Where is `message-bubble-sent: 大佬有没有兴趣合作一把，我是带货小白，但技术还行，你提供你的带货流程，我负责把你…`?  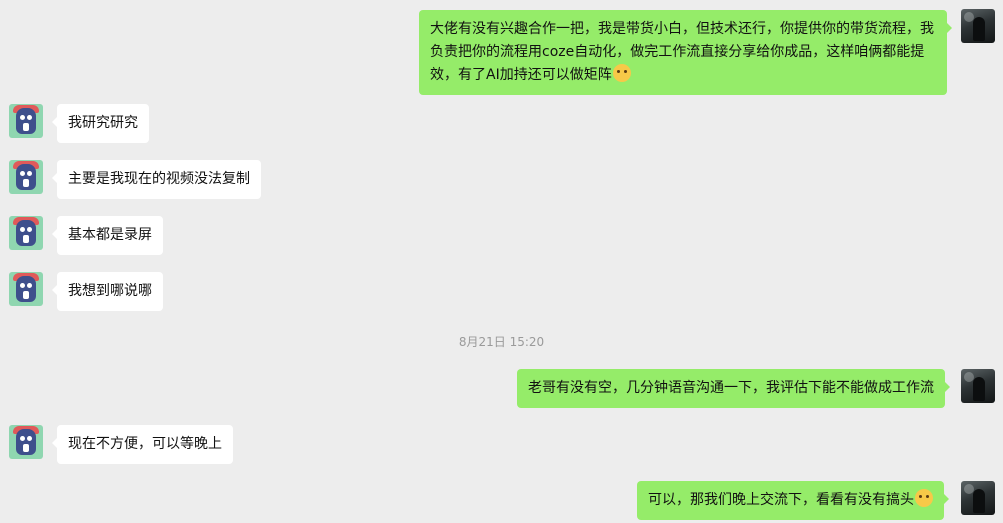
message-bubble-sent: 大佬有没有兴趣合作一把，我是带货小白，但技术还行，你提供你的带货流程，我负责把你… is located at coordinates (685, 52).